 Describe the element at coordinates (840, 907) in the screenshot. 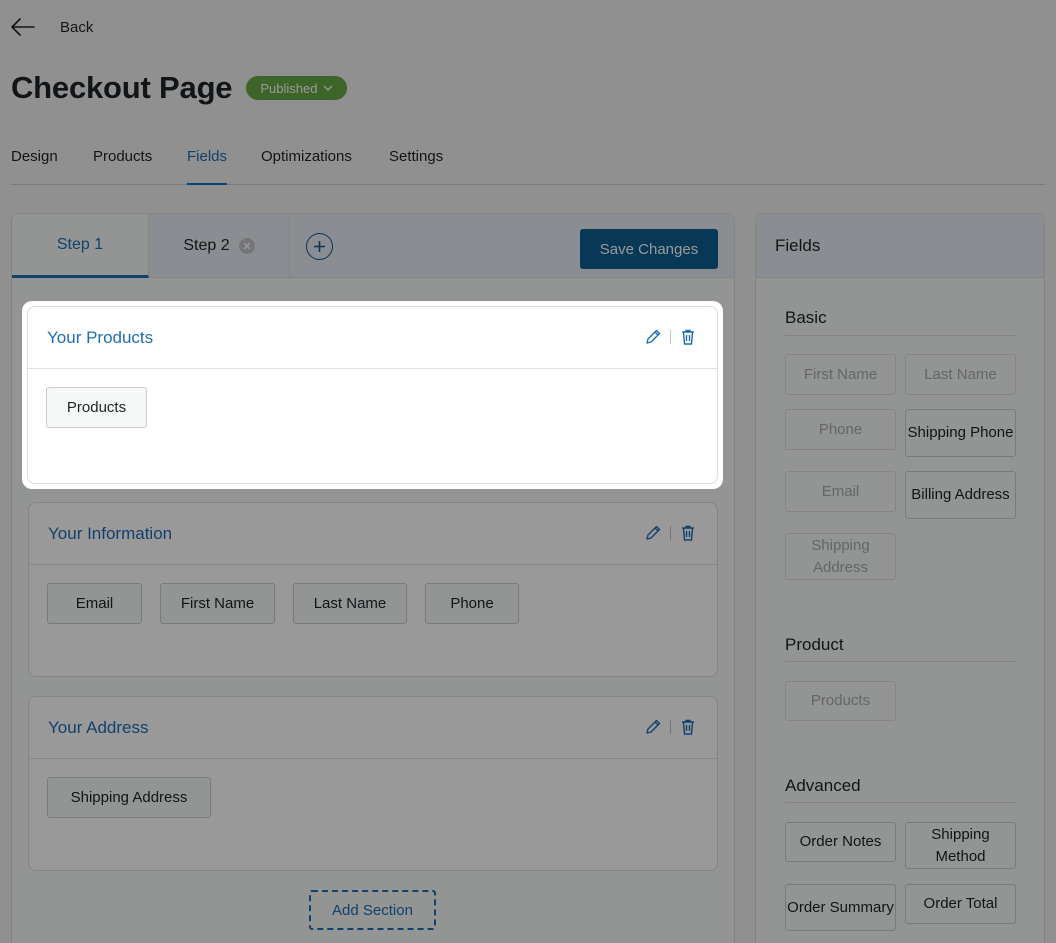

I see `field-order-summary: Order Summary` at that location.